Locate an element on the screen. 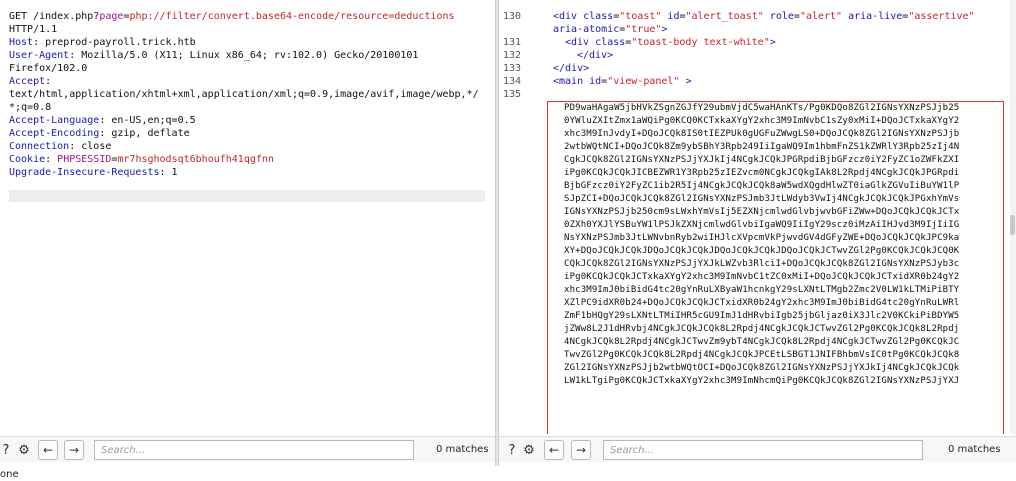 This screenshot has height=481, width=1016. status-bar-text: one is located at coordinates (9, 474).